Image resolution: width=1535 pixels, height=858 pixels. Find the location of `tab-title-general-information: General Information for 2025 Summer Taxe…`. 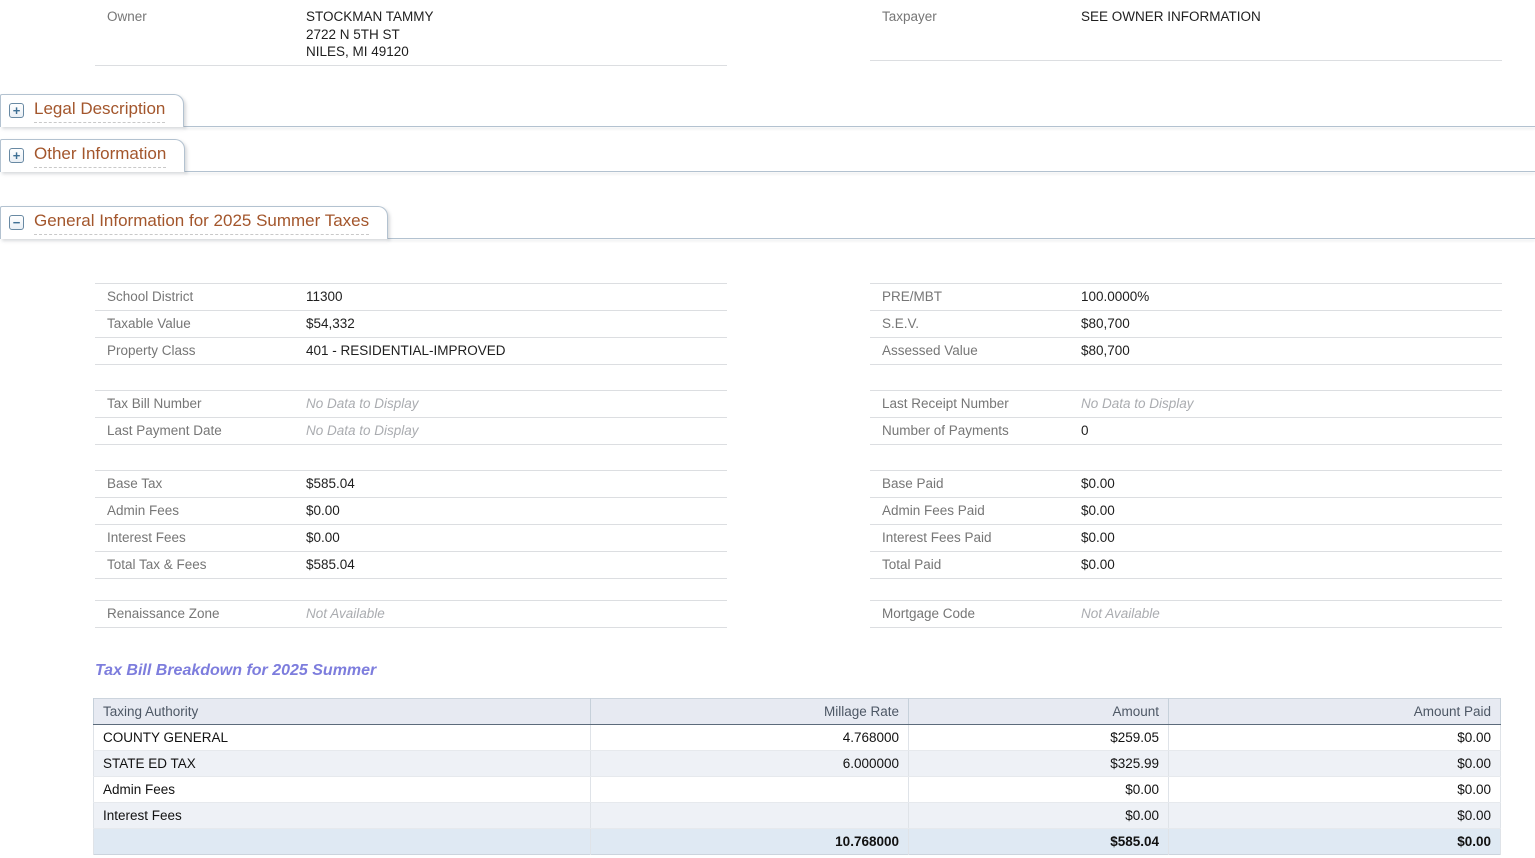

tab-title-general-information: General Information for 2025 Summer Taxe… is located at coordinates (202, 223).